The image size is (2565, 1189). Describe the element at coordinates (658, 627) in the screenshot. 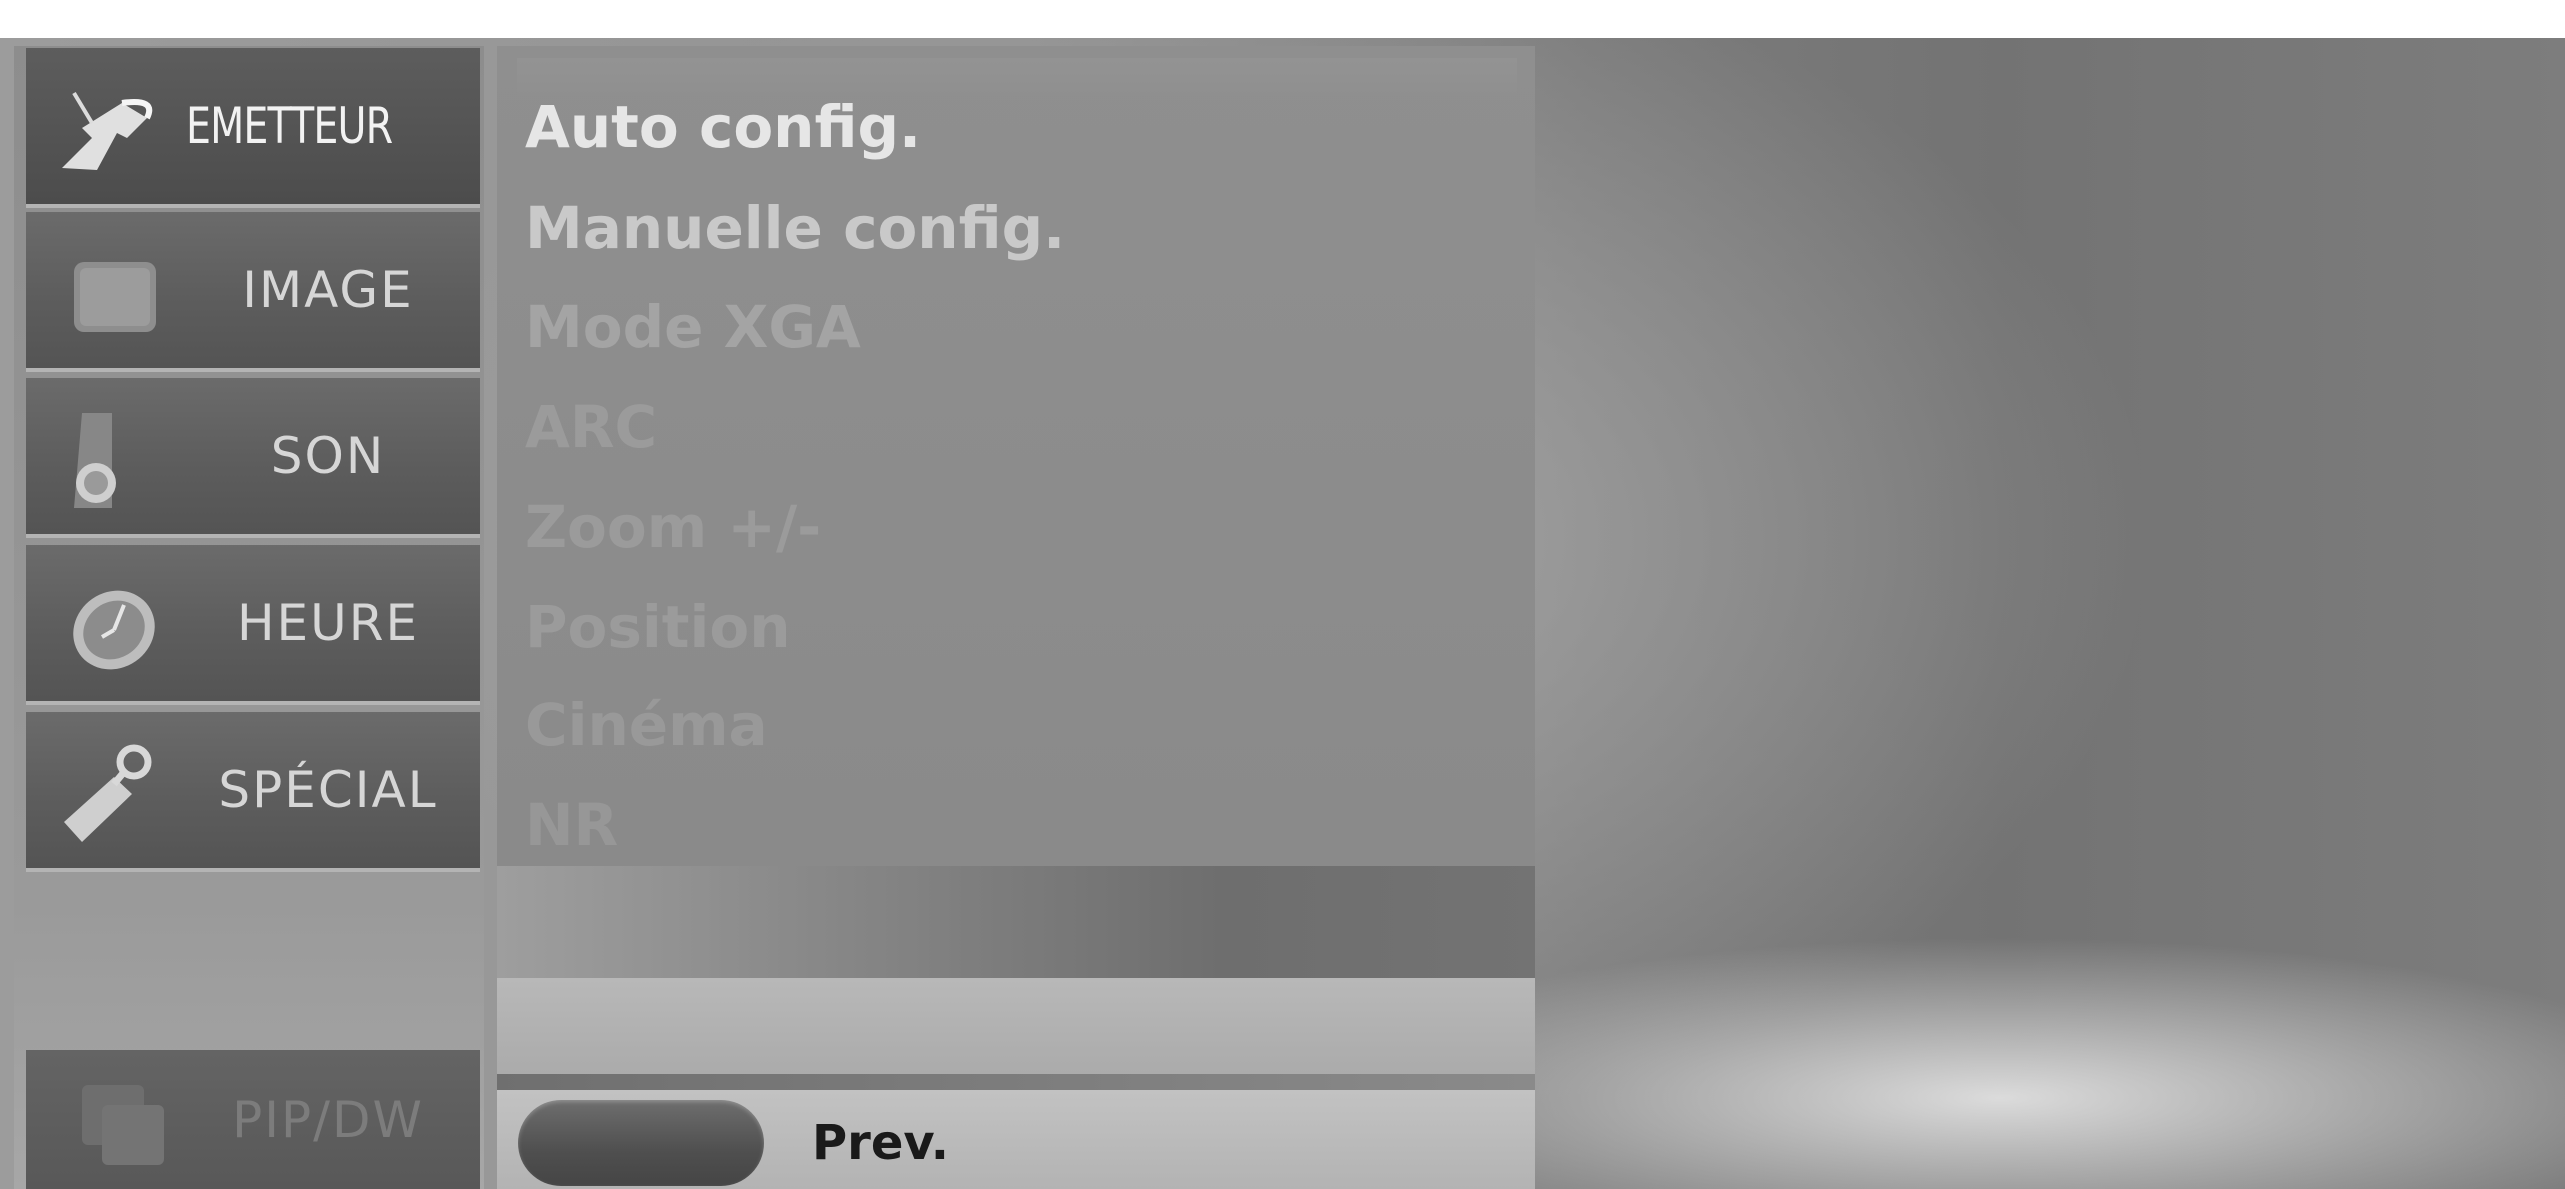

I see `menu-item-position: Position` at that location.